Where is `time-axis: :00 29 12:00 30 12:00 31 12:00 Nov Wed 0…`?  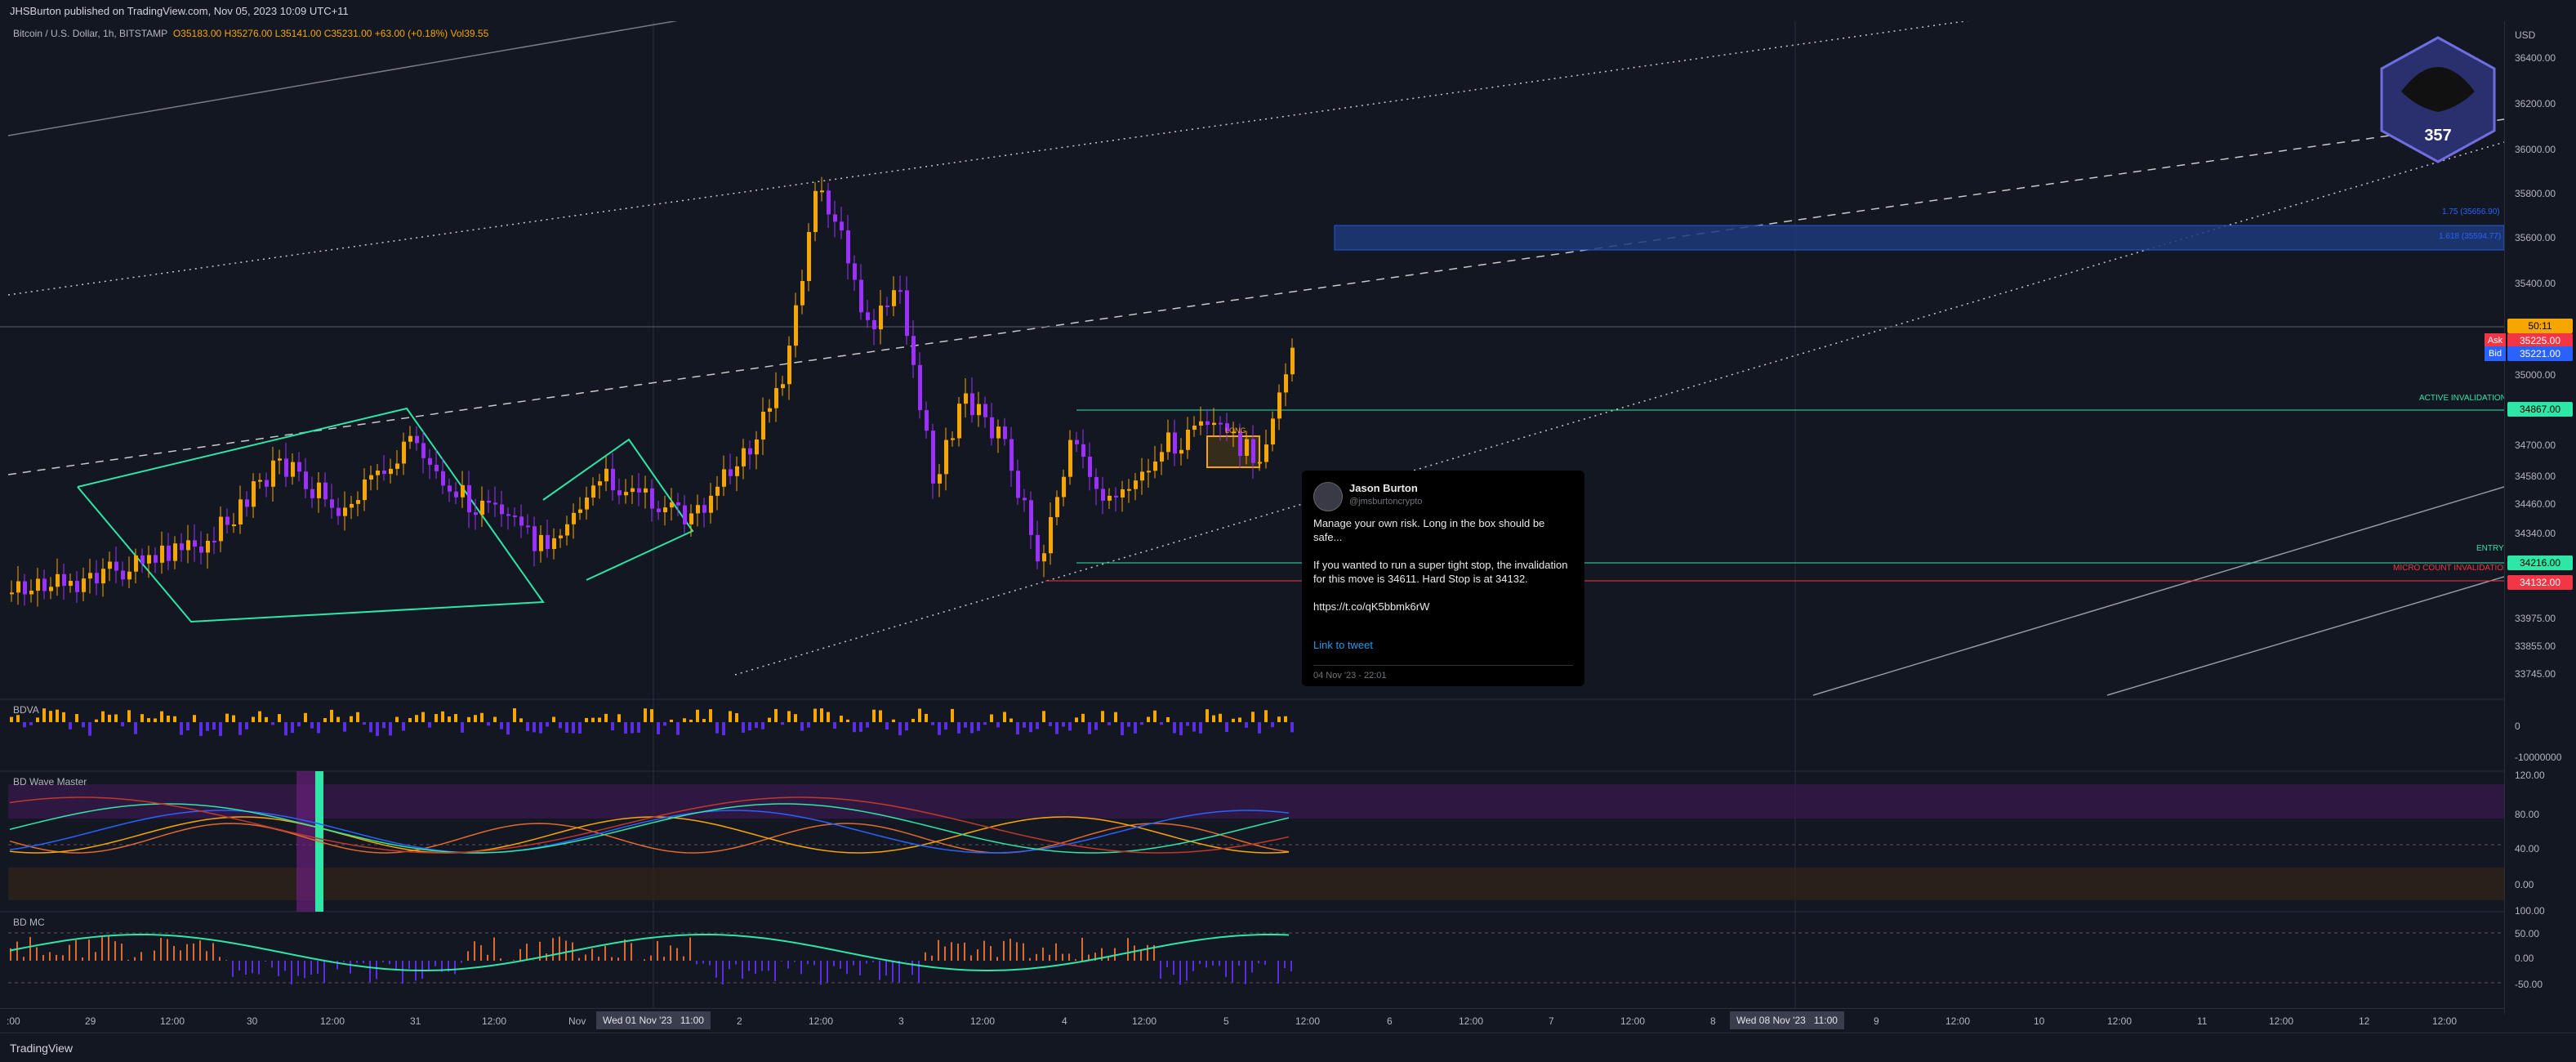 time-axis: :00 29 12:00 30 12:00 31 12:00 Nov Wed 0… is located at coordinates (1252, 1020).